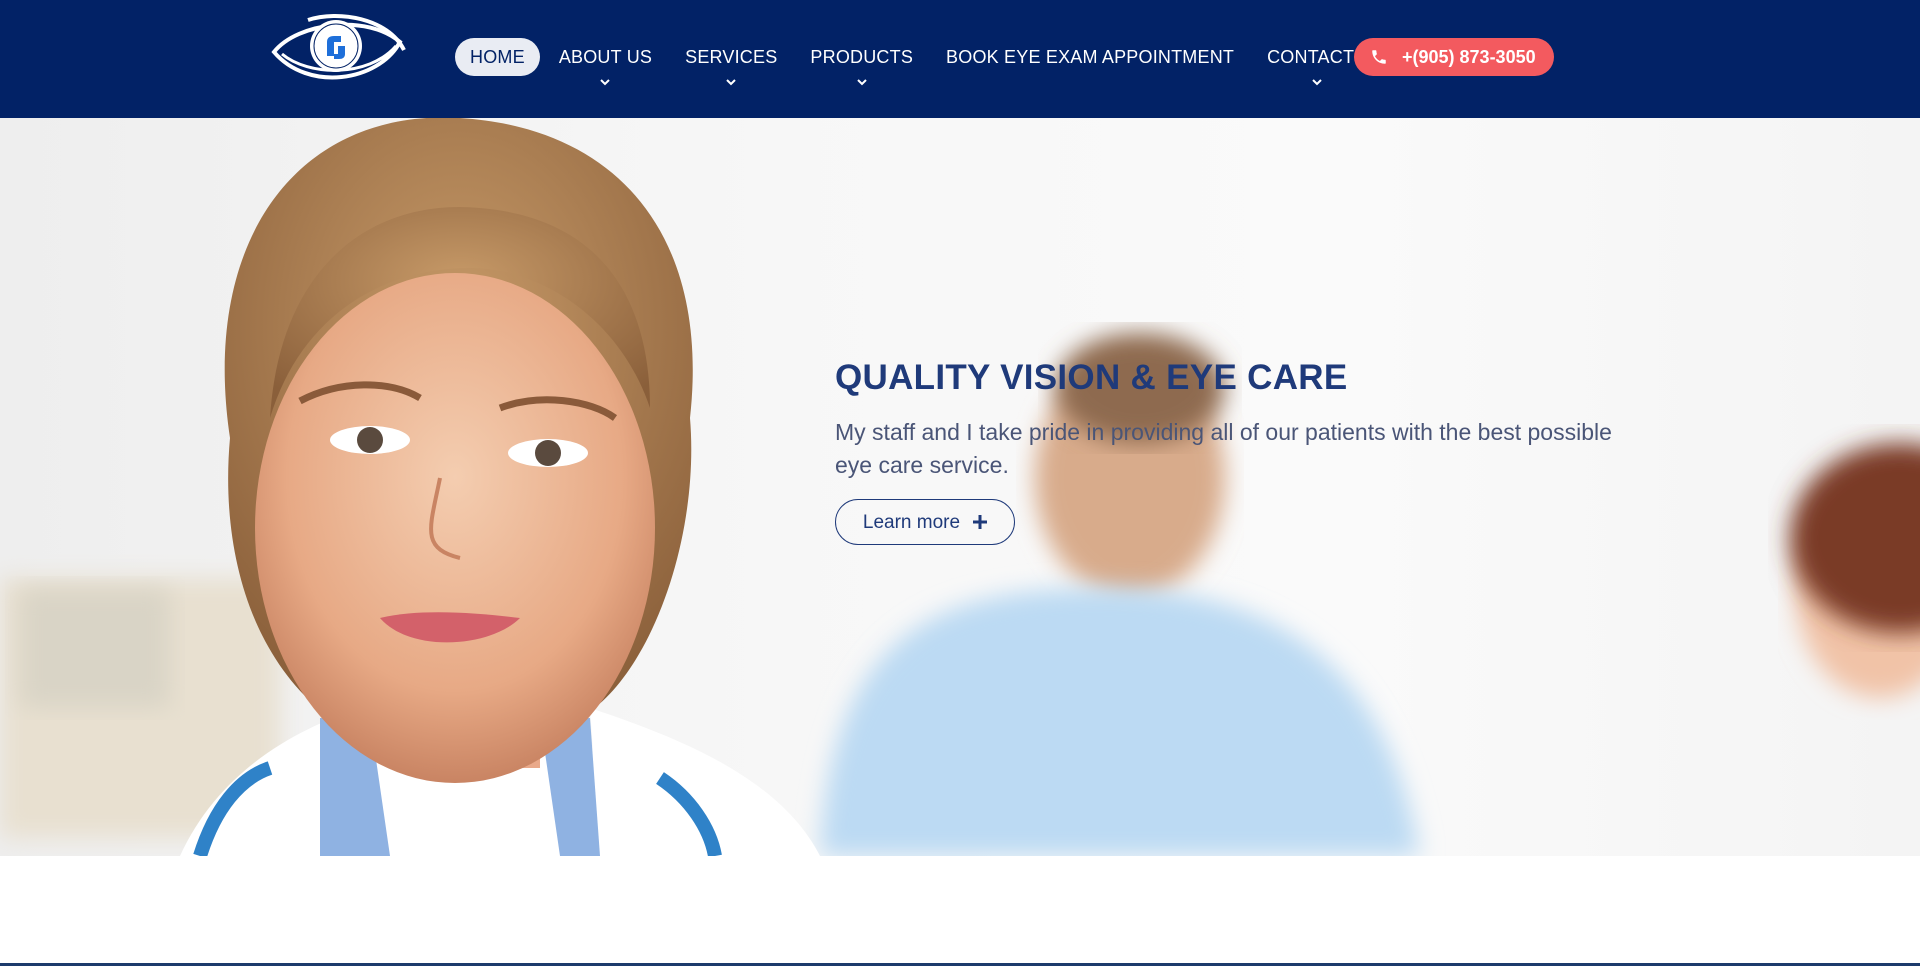  I want to click on hero-title: QUALITY VISION & EYE CARE, so click(1091, 377).